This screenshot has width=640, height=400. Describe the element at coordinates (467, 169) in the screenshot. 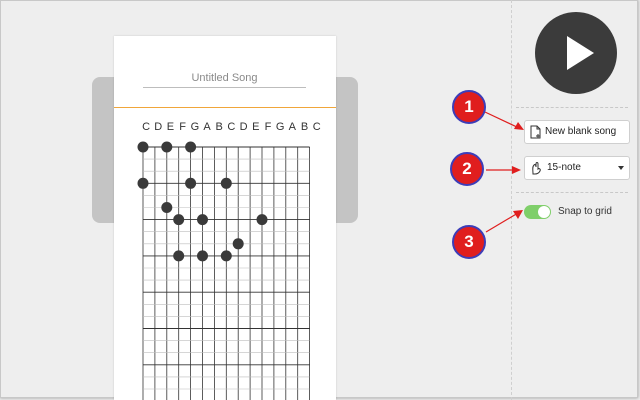

I see `callout-badge-2: 2` at that location.